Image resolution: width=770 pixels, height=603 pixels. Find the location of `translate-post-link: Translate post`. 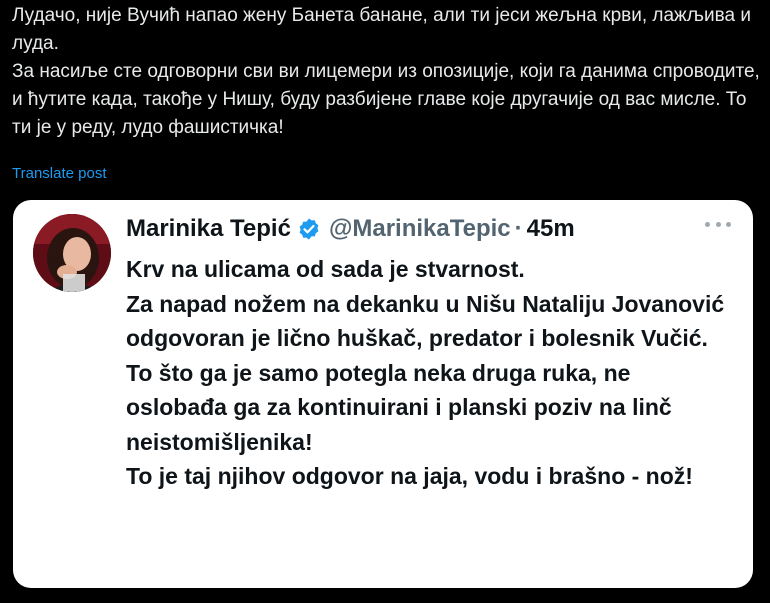

translate-post-link: Translate post is located at coordinates (59, 174).